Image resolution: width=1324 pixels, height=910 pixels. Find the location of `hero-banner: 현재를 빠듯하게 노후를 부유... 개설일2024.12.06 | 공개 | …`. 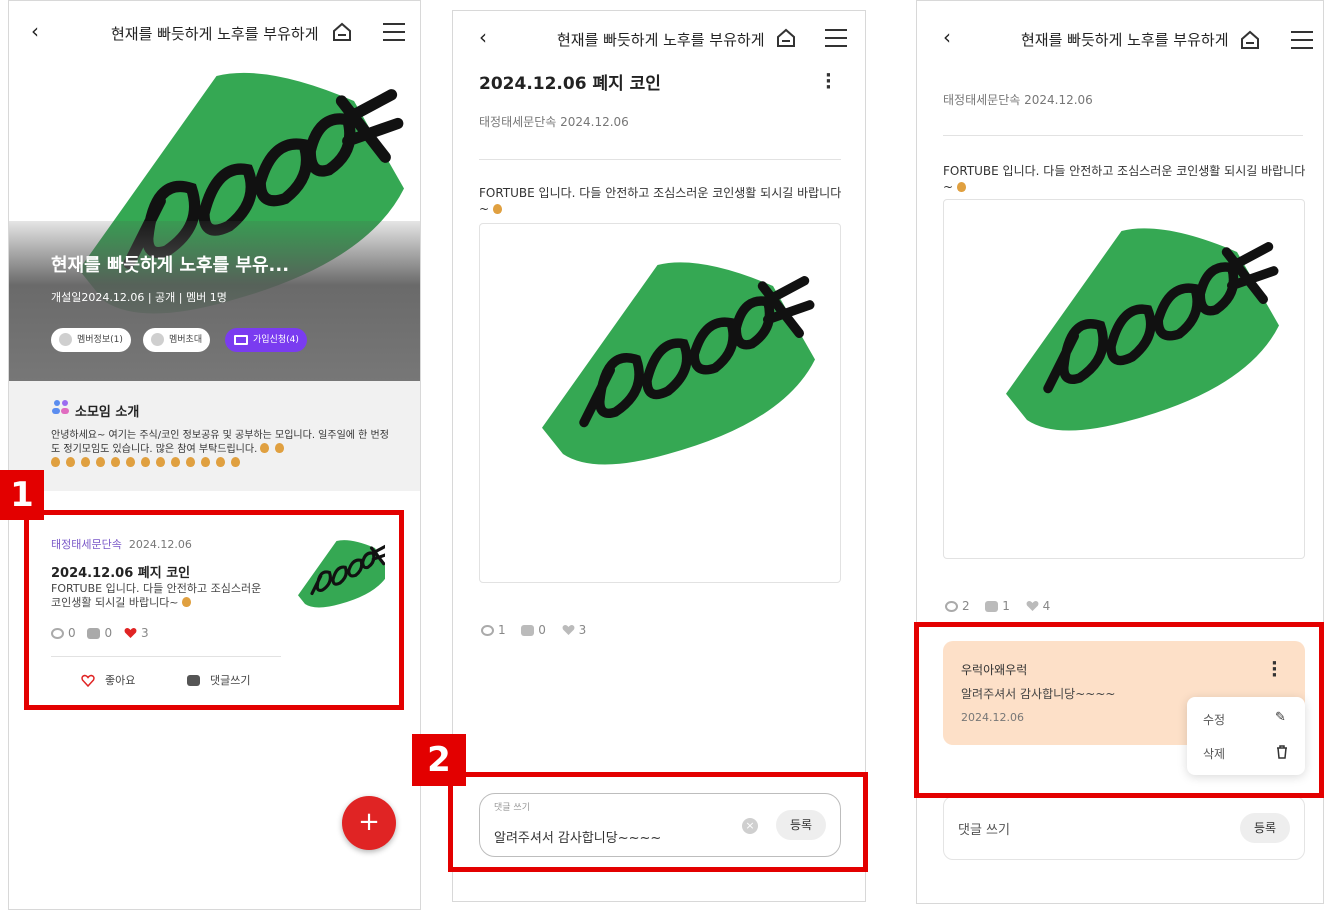

hero-banner: 현재를 빠듯하게 노후를 부유... 개설일2024.12.06 | 공개 | … is located at coordinates (214, 191).